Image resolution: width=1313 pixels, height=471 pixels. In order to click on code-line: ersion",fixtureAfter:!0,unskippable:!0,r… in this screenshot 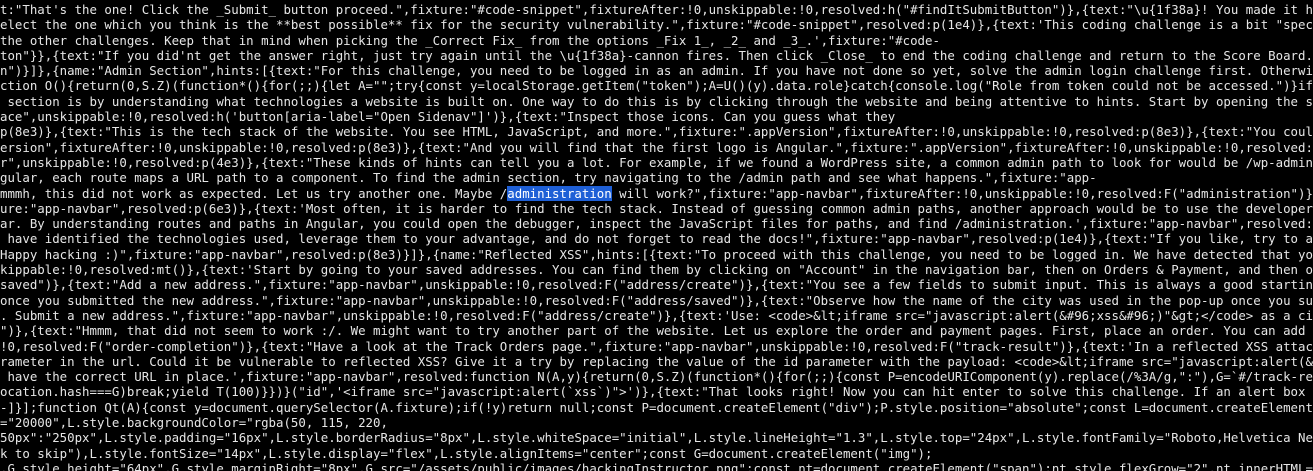, I will do `click(656, 147)`.